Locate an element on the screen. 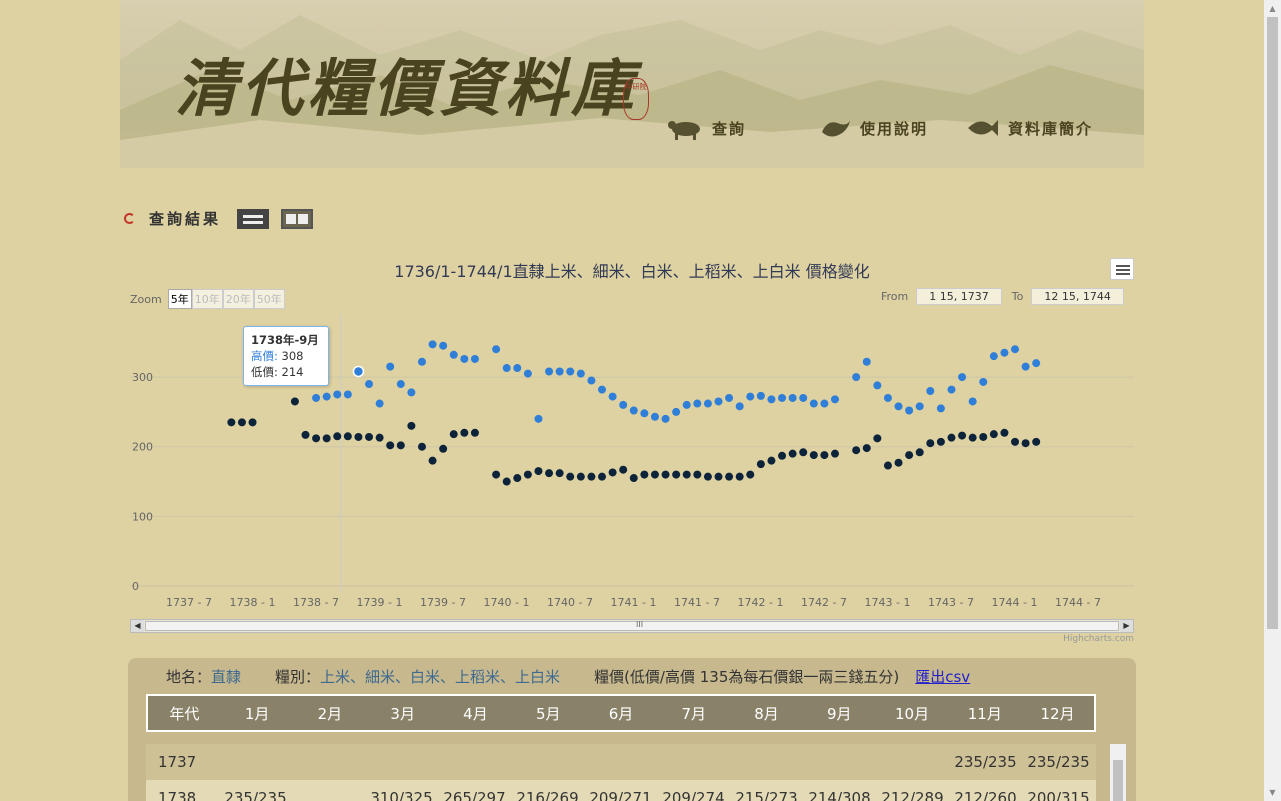 The width and height of the screenshot is (1281, 801). column-header: 4月 is located at coordinates (475, 713).